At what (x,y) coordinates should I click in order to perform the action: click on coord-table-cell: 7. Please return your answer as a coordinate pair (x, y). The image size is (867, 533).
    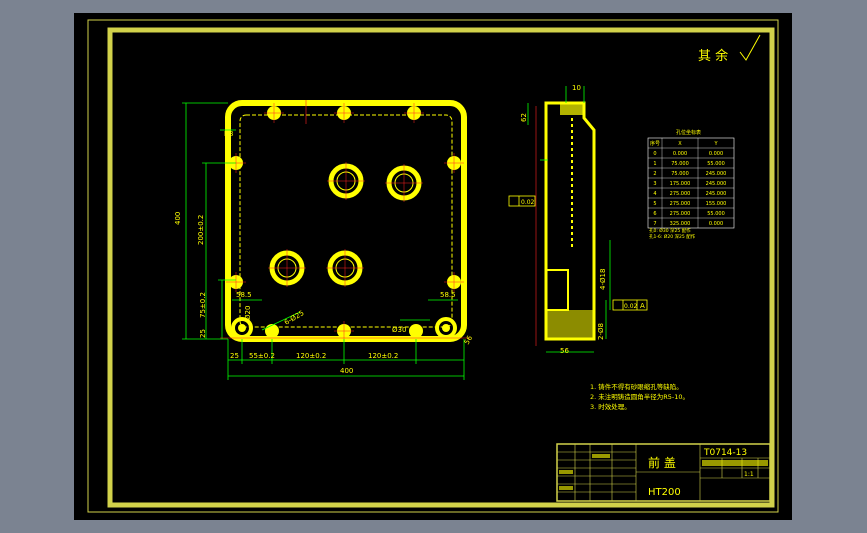
    Looking at the image, I should click on (654, 224).